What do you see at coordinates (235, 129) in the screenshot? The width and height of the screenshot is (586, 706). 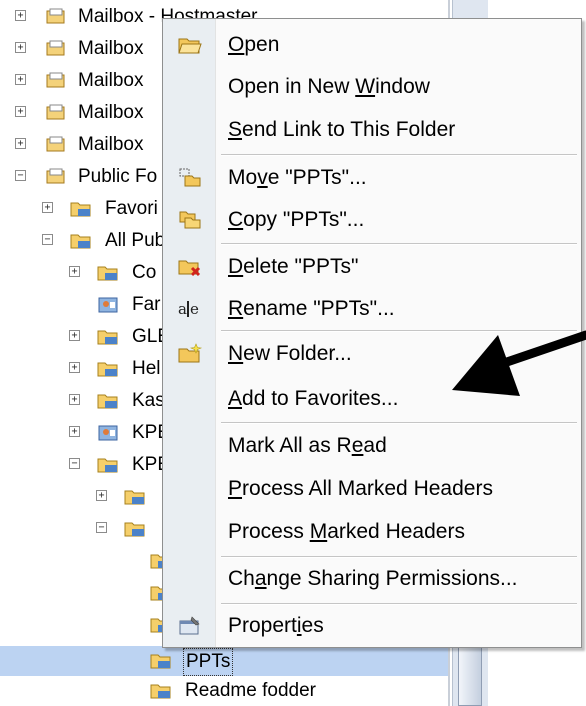 I see `accelerator-key: S` at bounding box center [235, 129].